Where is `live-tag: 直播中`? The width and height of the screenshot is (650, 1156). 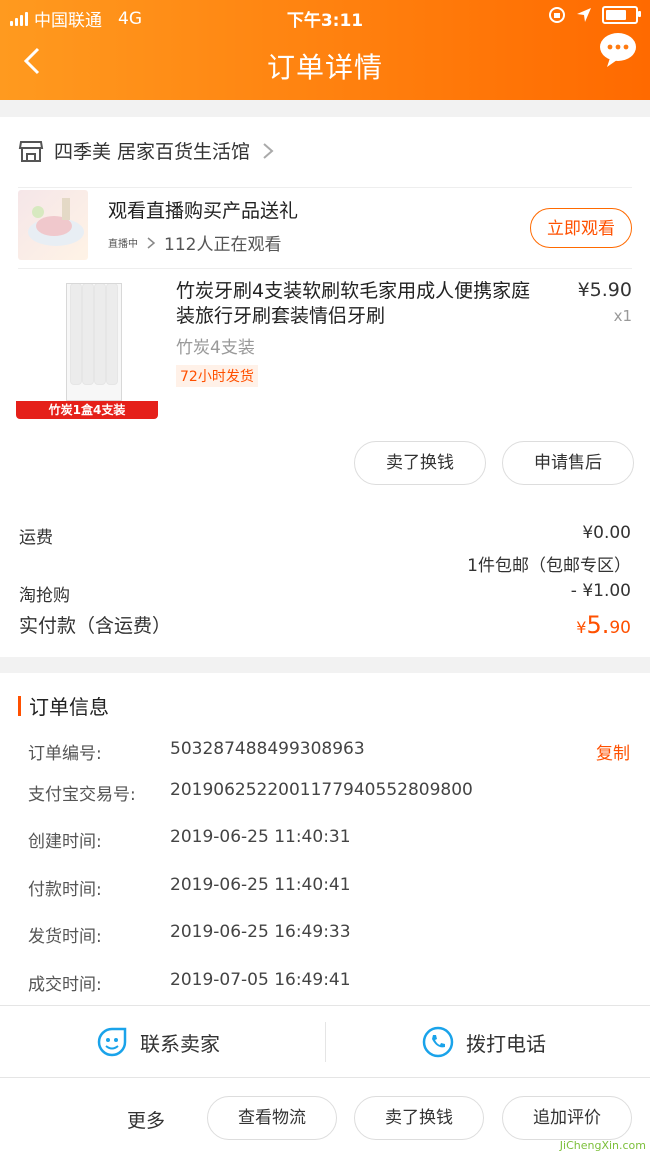 live-tag: 直播中 is located at coordinates (123, 244).